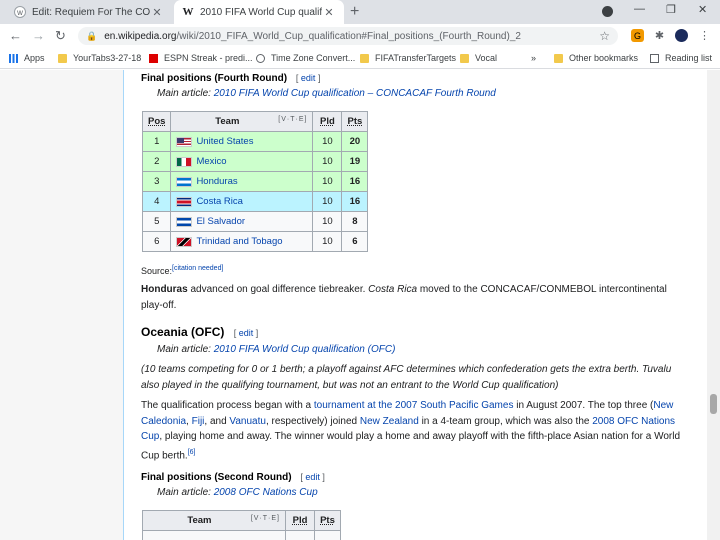 The image size is (720, 540). Describe the element at coordinates (702, 9) in the screenshot. I see `close-window-icon: ✕` at that location.